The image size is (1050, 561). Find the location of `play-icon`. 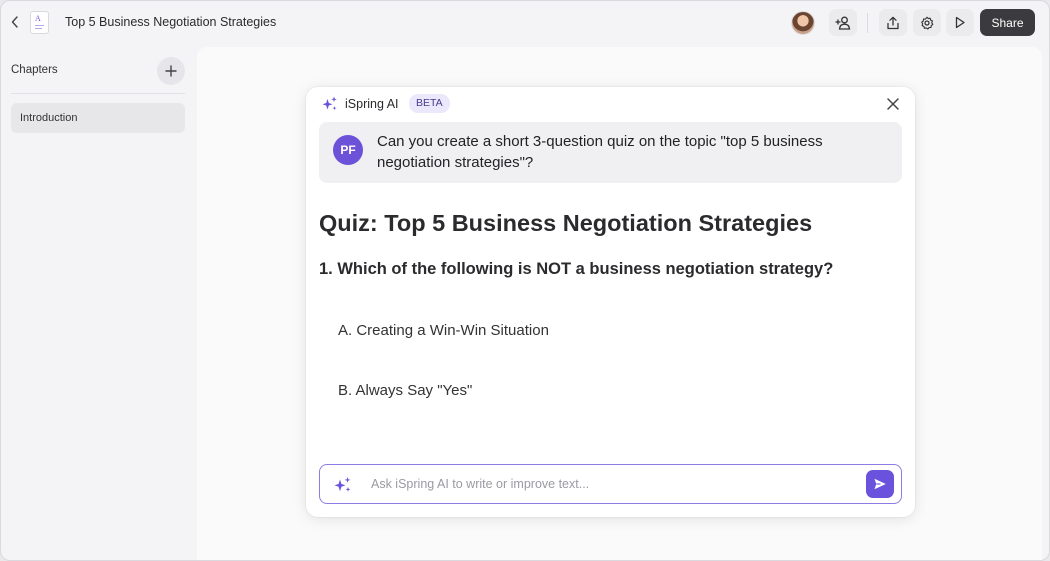

play-icon is located at coordinates (960, 22).